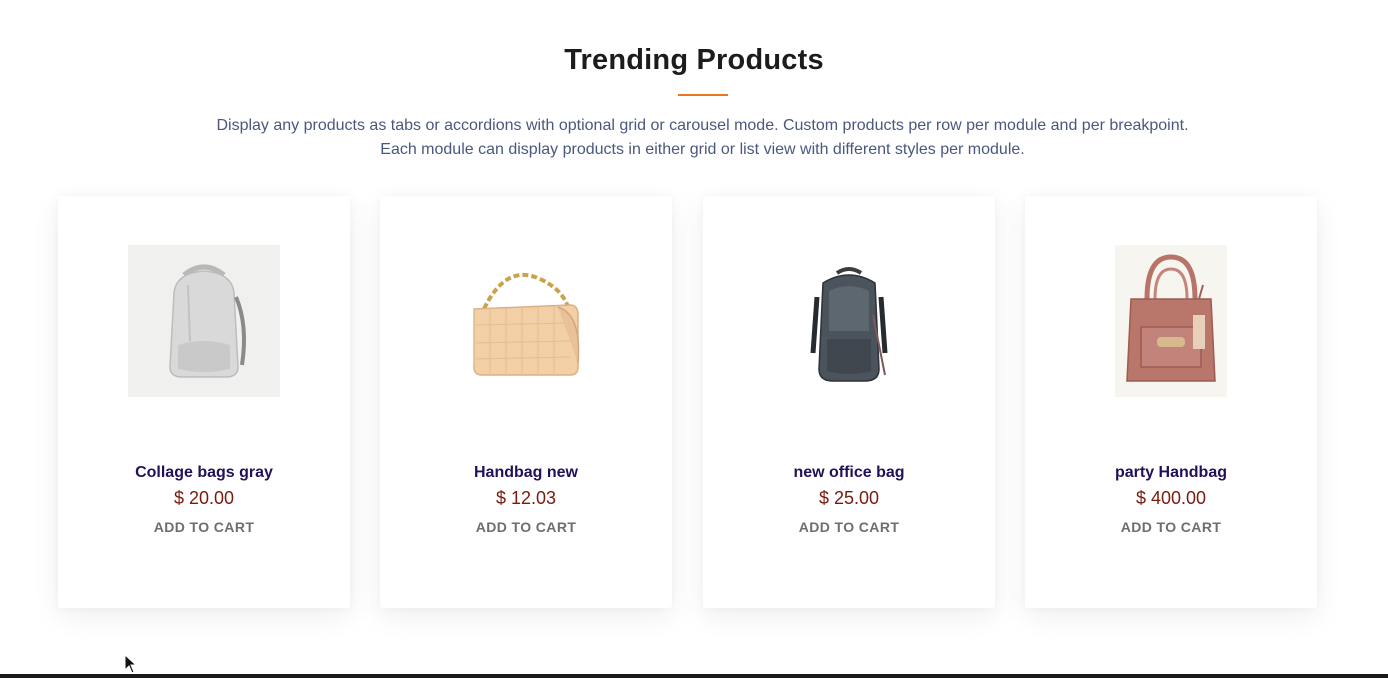 The height and width of the screenshot is (678, 1388). Describe the element at coordinates (526, 498) in the screenshot. I see `product-price: $ 12.03` at that location.